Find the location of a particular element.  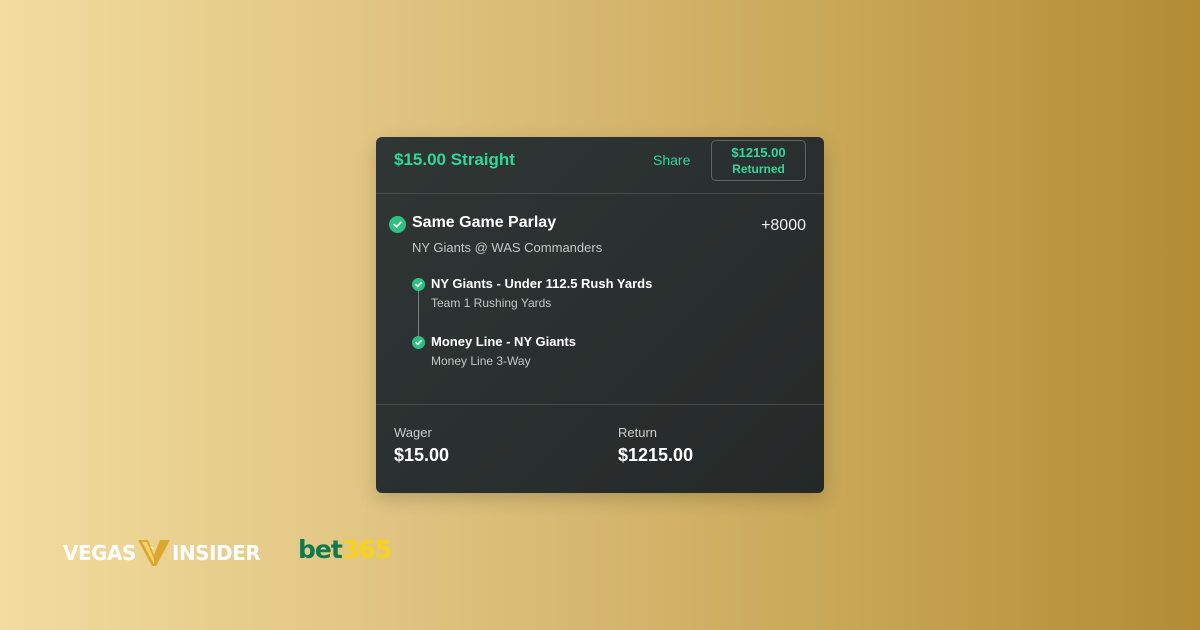

vegas-insider-logo: VEGAS INSIDER is located at coordinates (162, 553).